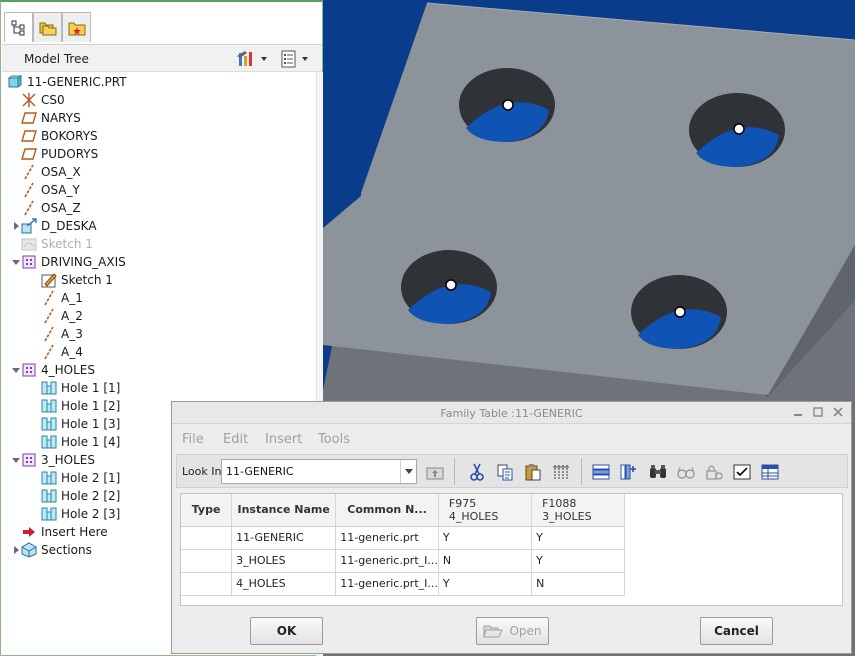 The width and height of the screenshot is (855, 656). What do you see at coordinates (477, 472) in the screenshot?
I see `cut-button` at bounding box center [477, 472].